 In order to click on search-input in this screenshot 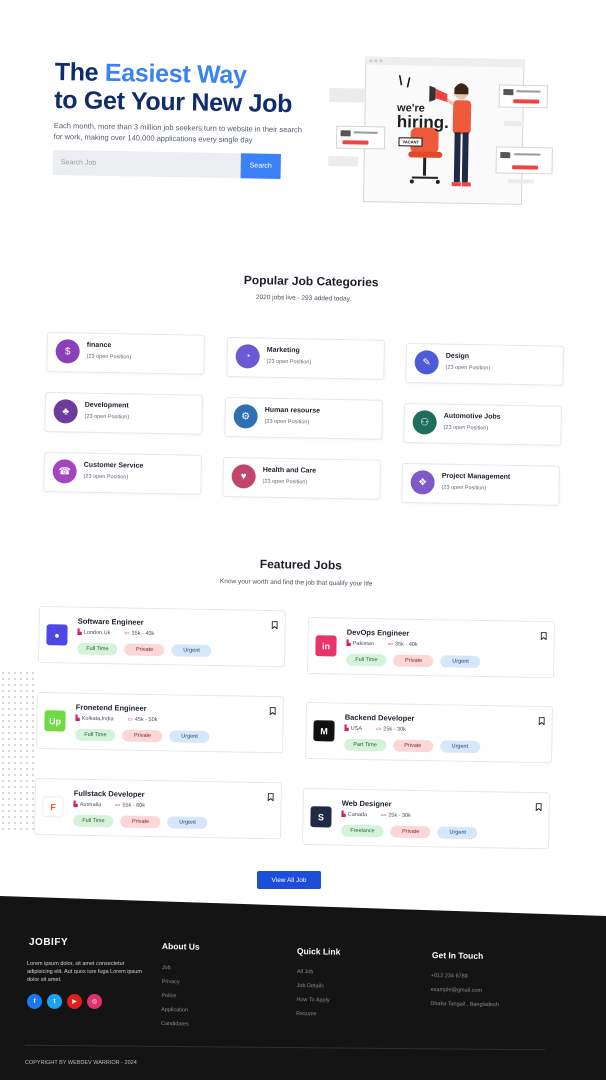, I will do `click(147, 164)`.